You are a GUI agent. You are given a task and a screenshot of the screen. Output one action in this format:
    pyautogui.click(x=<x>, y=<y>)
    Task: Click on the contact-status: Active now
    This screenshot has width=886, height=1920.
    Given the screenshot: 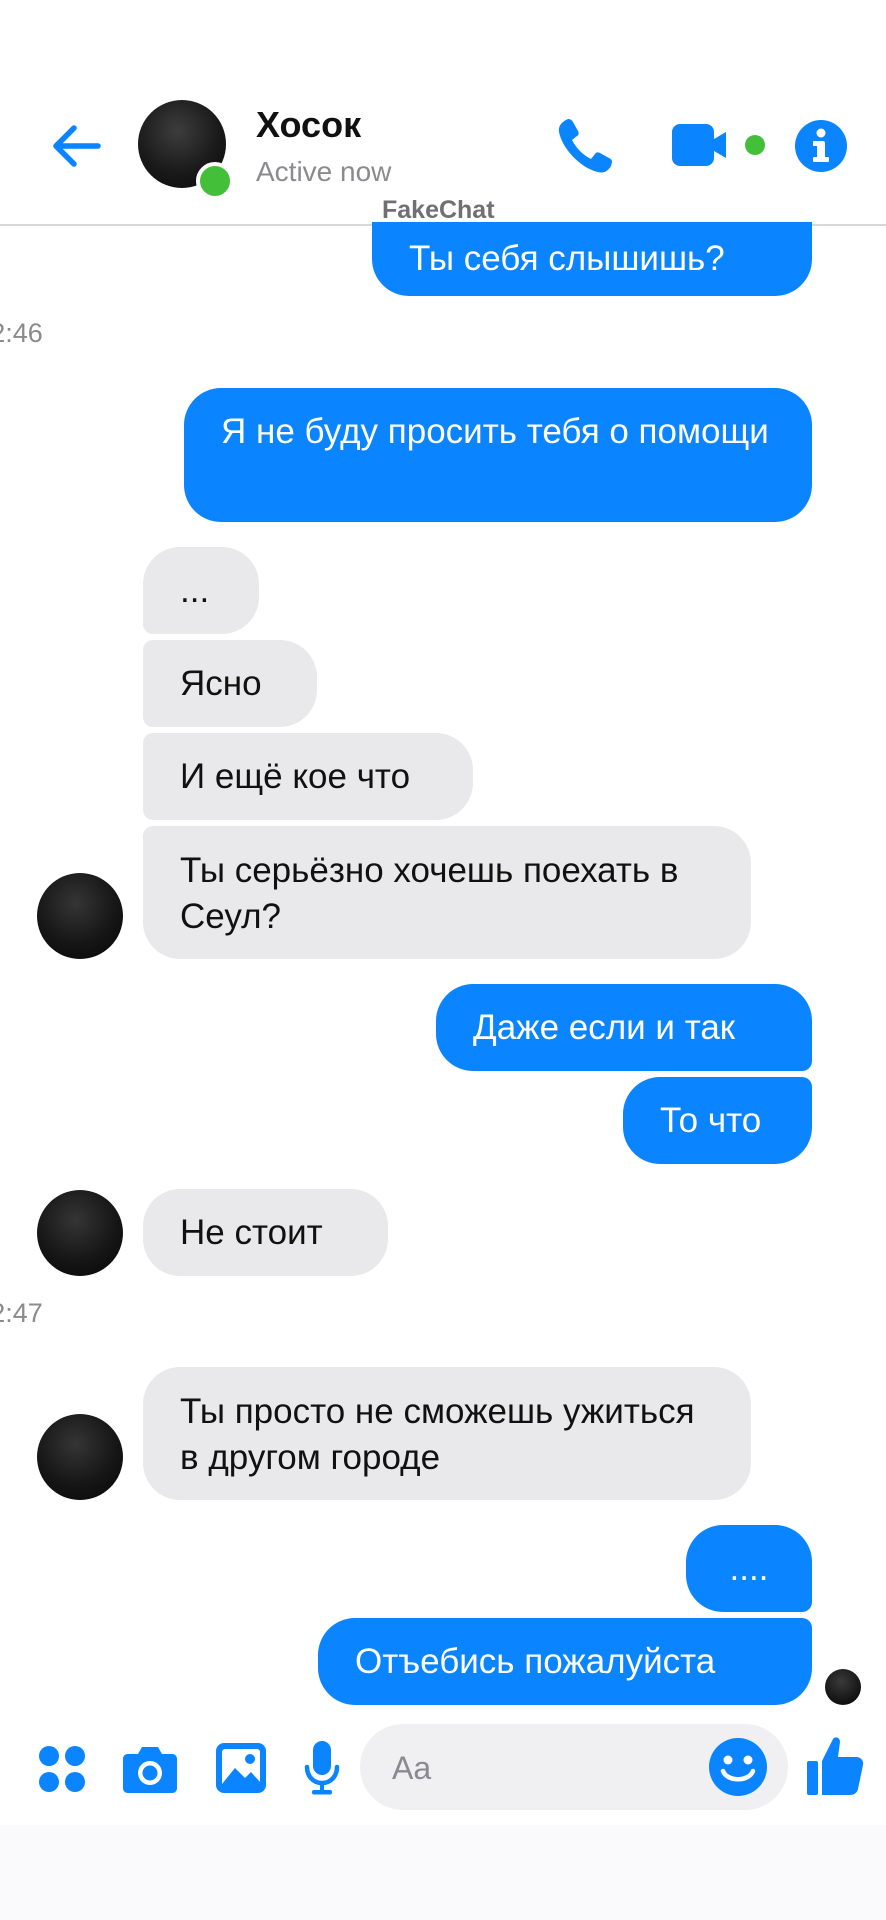 What is the action you would take?
    pyautogui.click(x=324, y=171)
    